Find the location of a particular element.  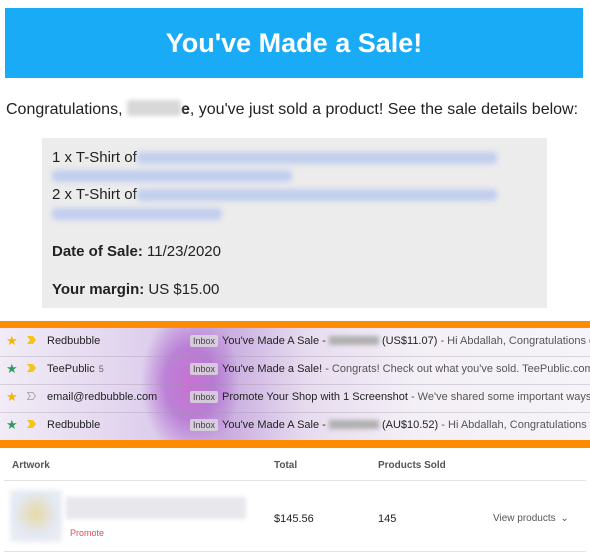

promote-link: Promote is located at coordinates (87, 533).